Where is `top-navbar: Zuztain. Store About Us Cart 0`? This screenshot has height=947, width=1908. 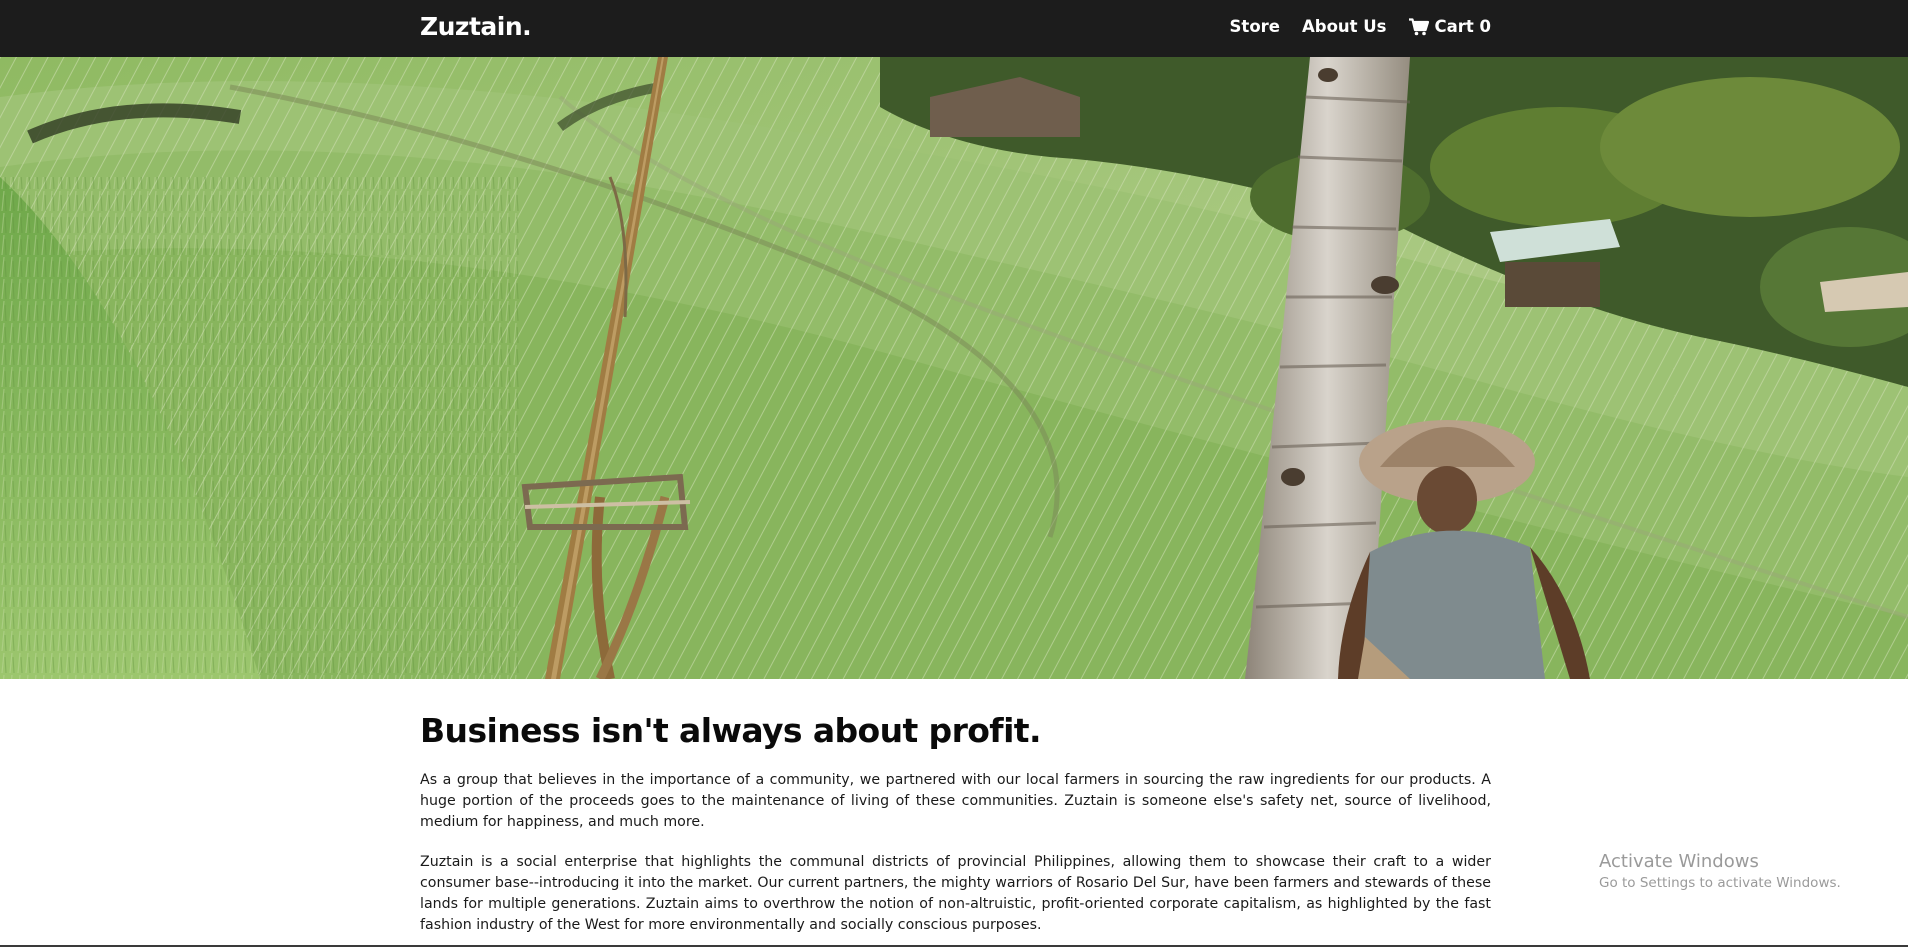
top-navbar: Zuztain. Store About Us Cart 0 is located at coordinates (954, 28).